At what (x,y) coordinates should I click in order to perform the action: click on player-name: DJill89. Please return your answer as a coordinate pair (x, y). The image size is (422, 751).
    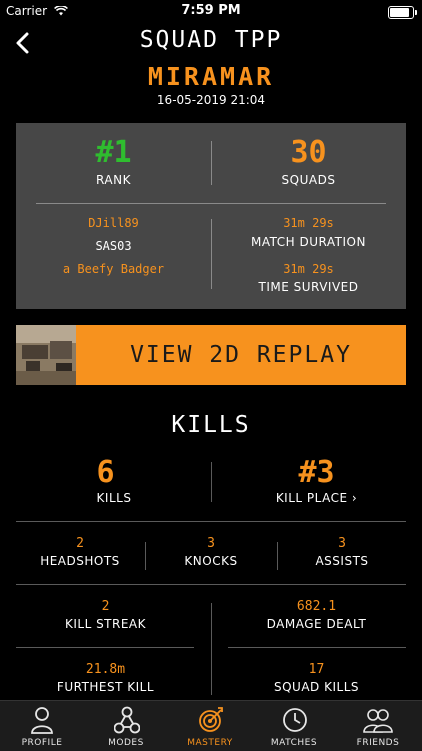
    Looking at the image, I should click on (113, 223).